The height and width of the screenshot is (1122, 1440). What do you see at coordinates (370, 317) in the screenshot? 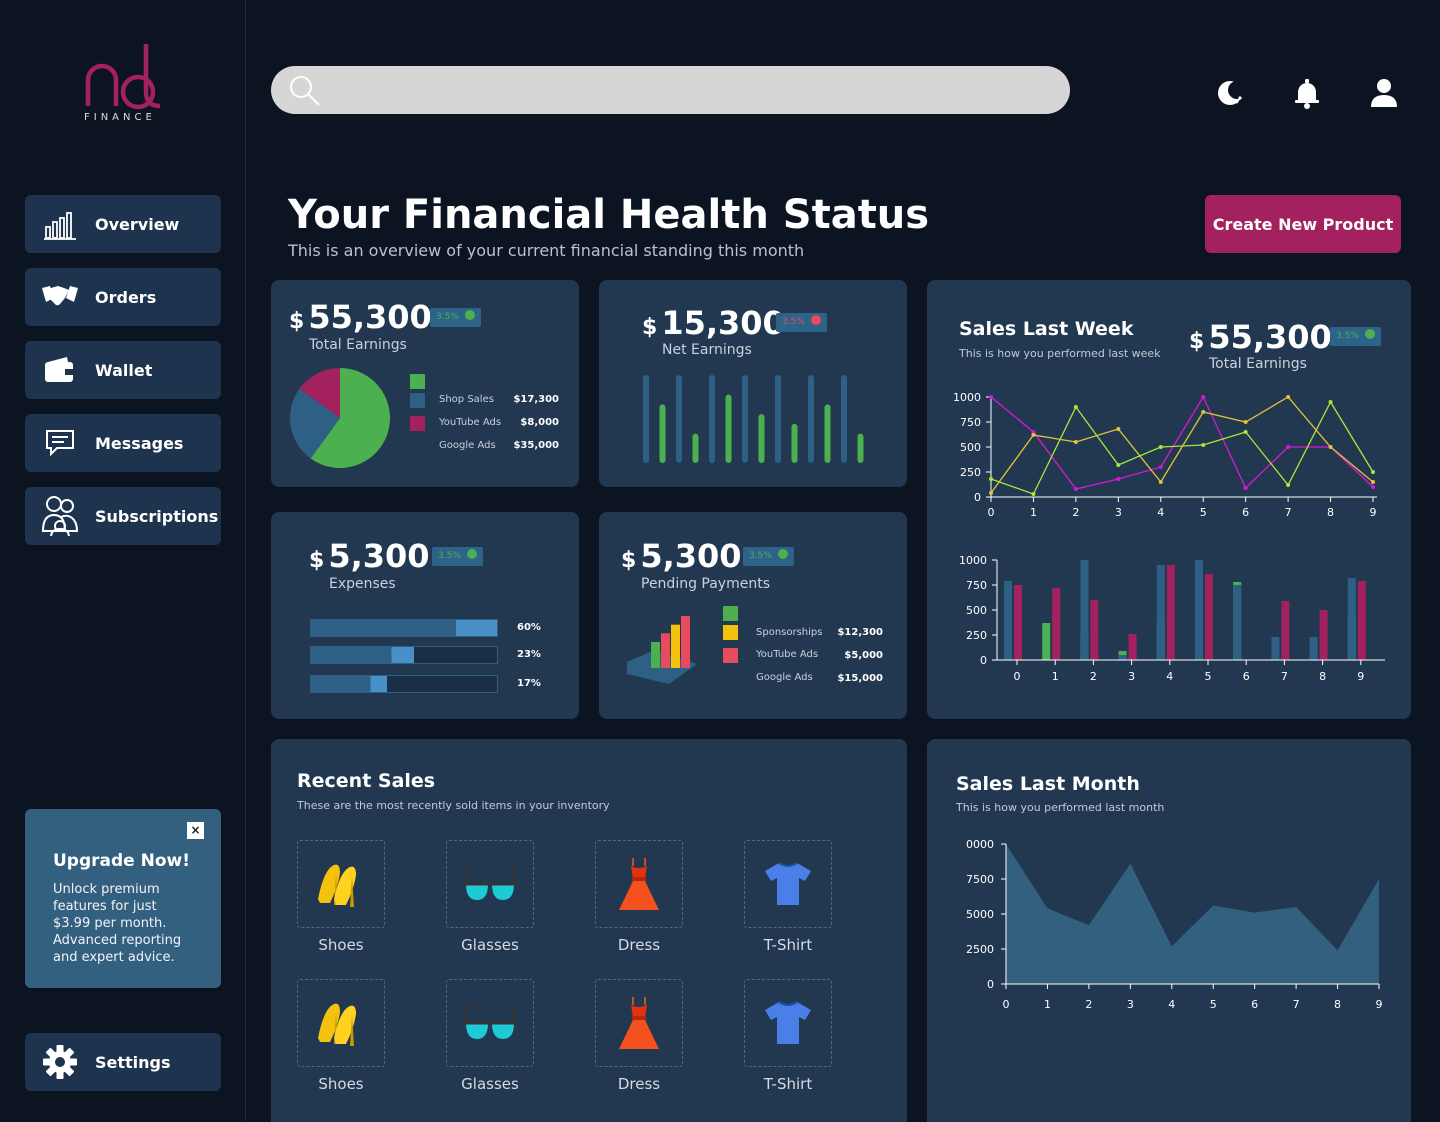
I see `amount-value: 55,300` at bounding box center [370, 317].